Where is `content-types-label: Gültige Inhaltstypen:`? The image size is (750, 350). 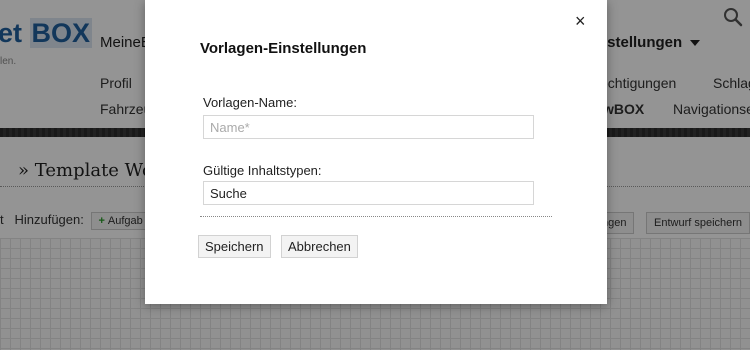
content-types-label: Gültige Inhaltstypen: is located at coordinates (262, 170).